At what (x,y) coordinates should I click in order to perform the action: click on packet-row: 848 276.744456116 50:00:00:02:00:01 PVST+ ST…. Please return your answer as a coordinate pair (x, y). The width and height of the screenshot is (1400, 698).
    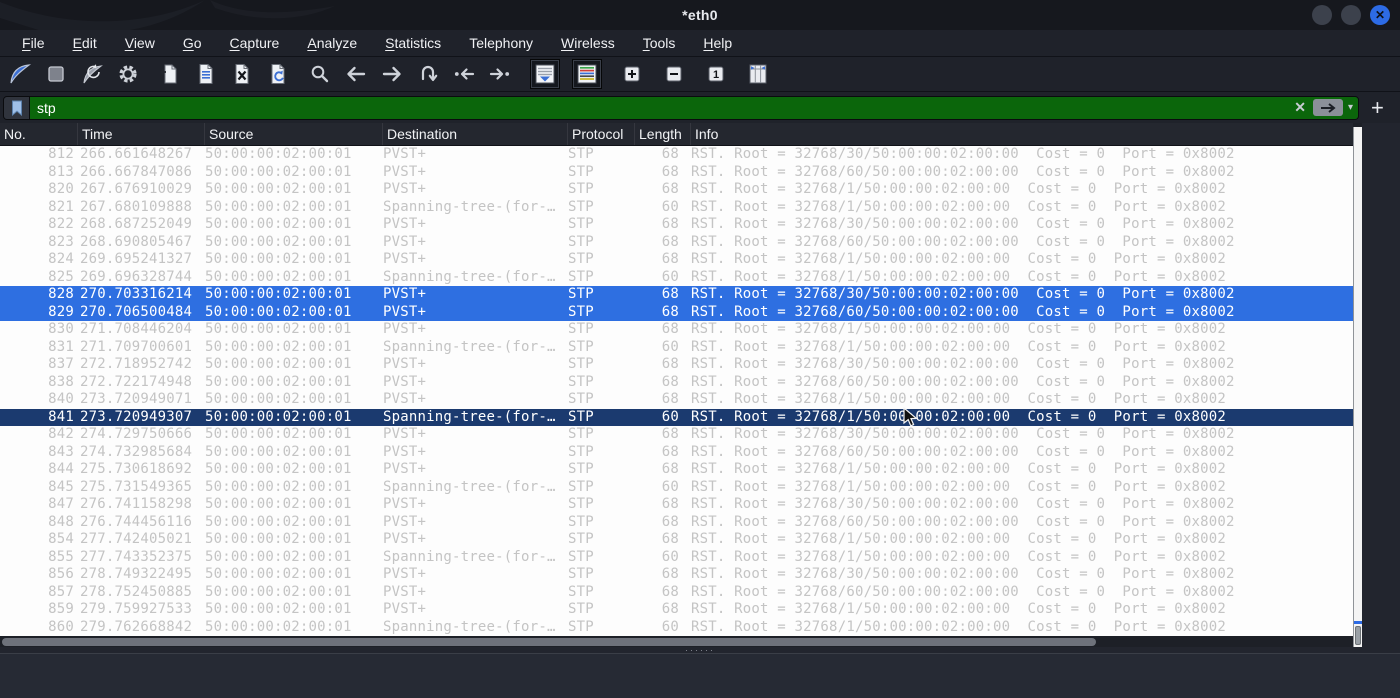
    Looking at the image, I should click on (676, 523).